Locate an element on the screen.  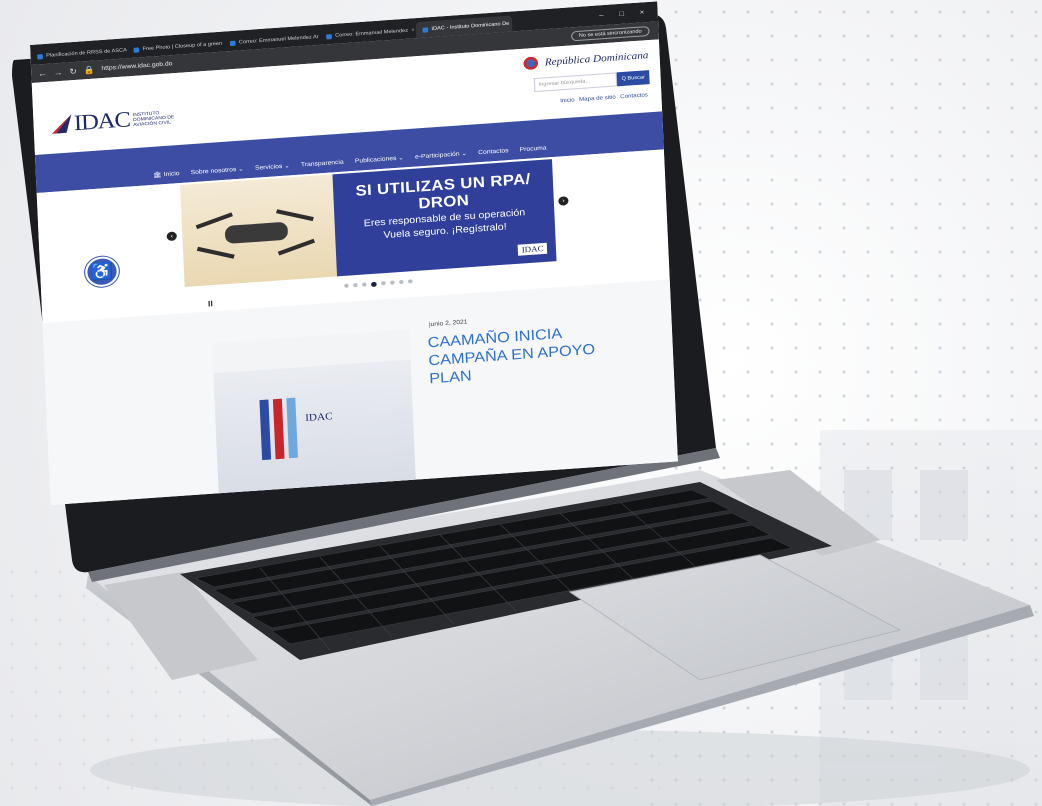
url-field: https://www.idac.gob.do is located at coordinates (136, 66).